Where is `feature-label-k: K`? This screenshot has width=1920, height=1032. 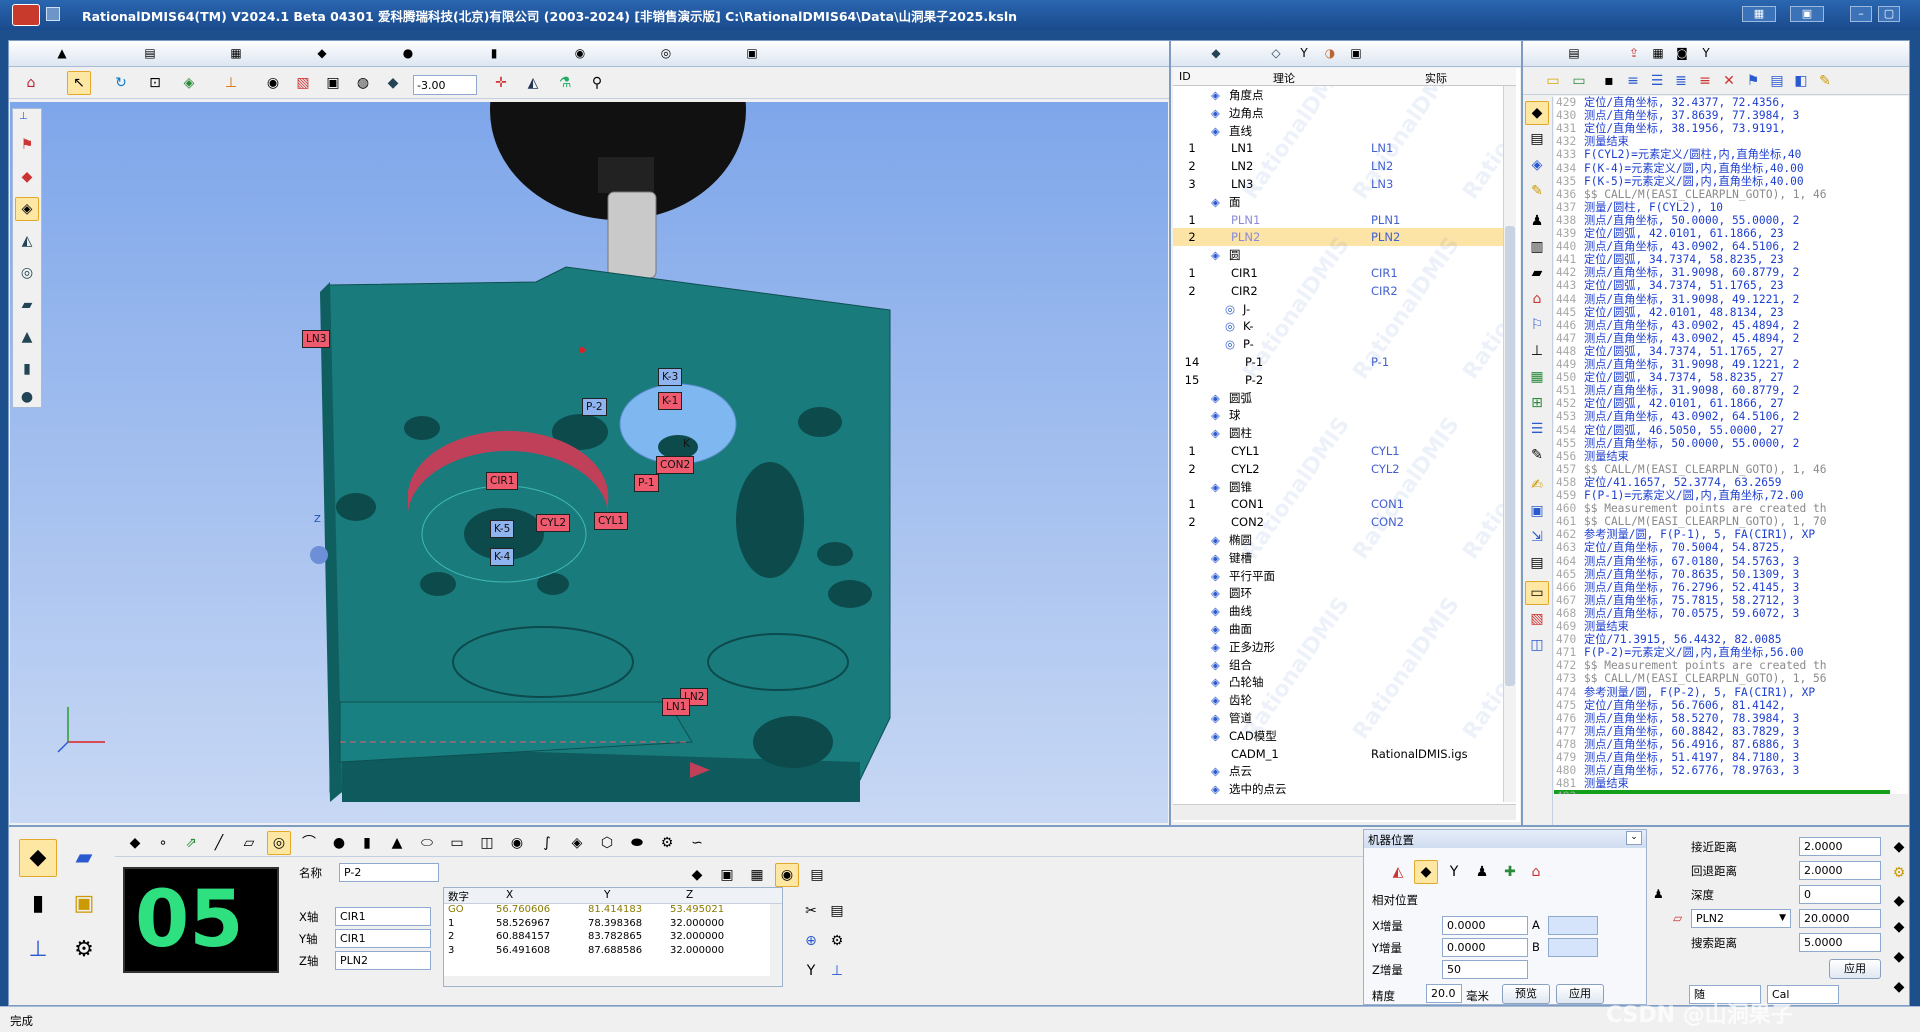
feature-label-k: K is located at coordinates (686, 445).